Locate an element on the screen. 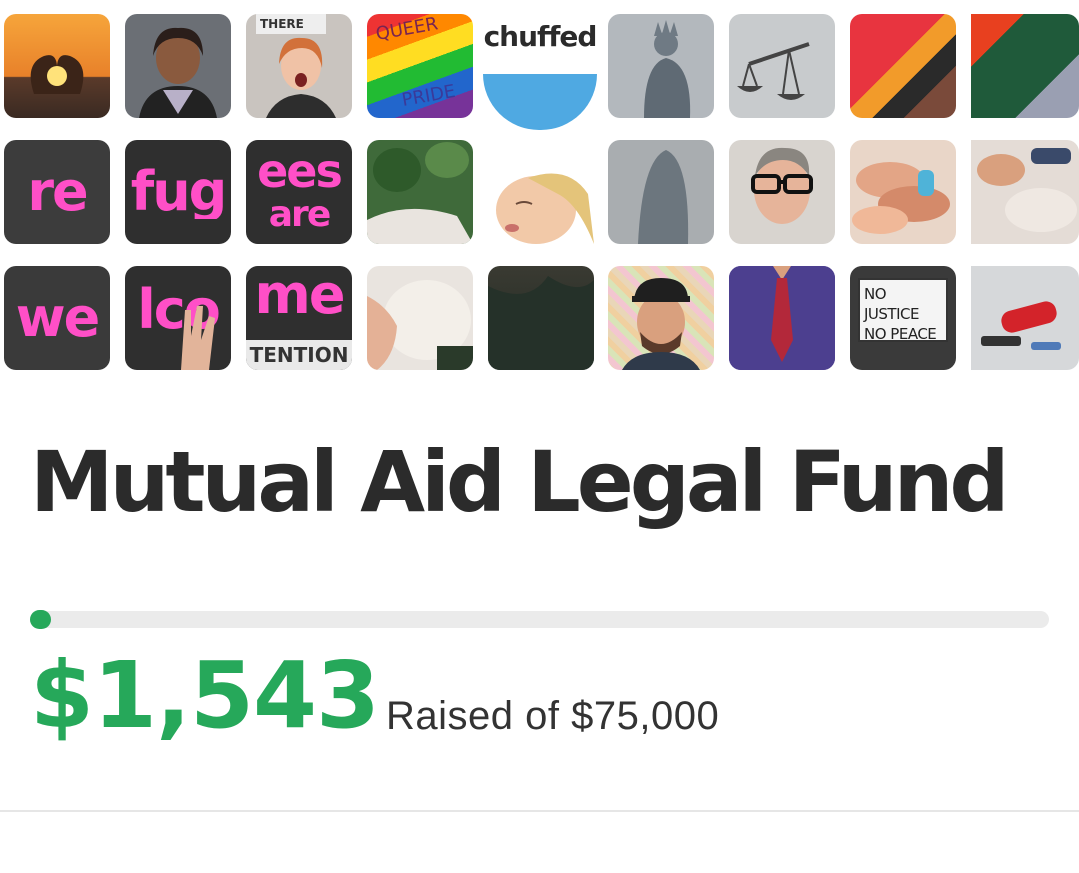 The image size is (1079, 873). sign-word-are: are is located at coordinates (299, 214).